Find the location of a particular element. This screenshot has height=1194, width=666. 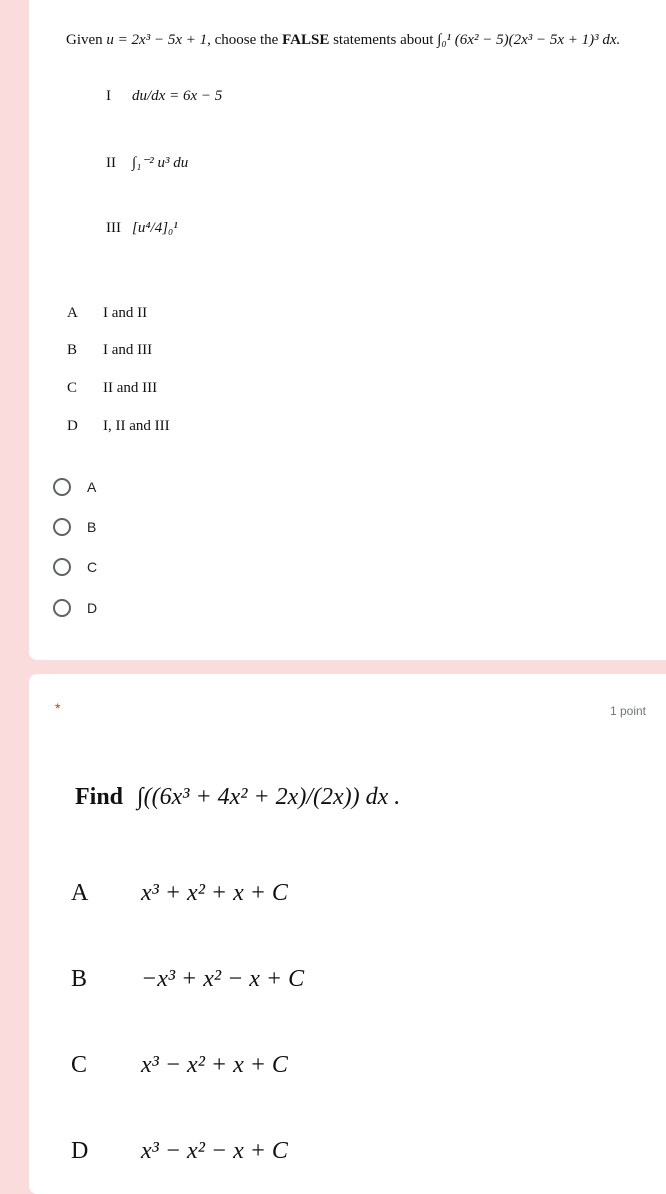

radio-option-c: C is located at coordinates (75, 567).